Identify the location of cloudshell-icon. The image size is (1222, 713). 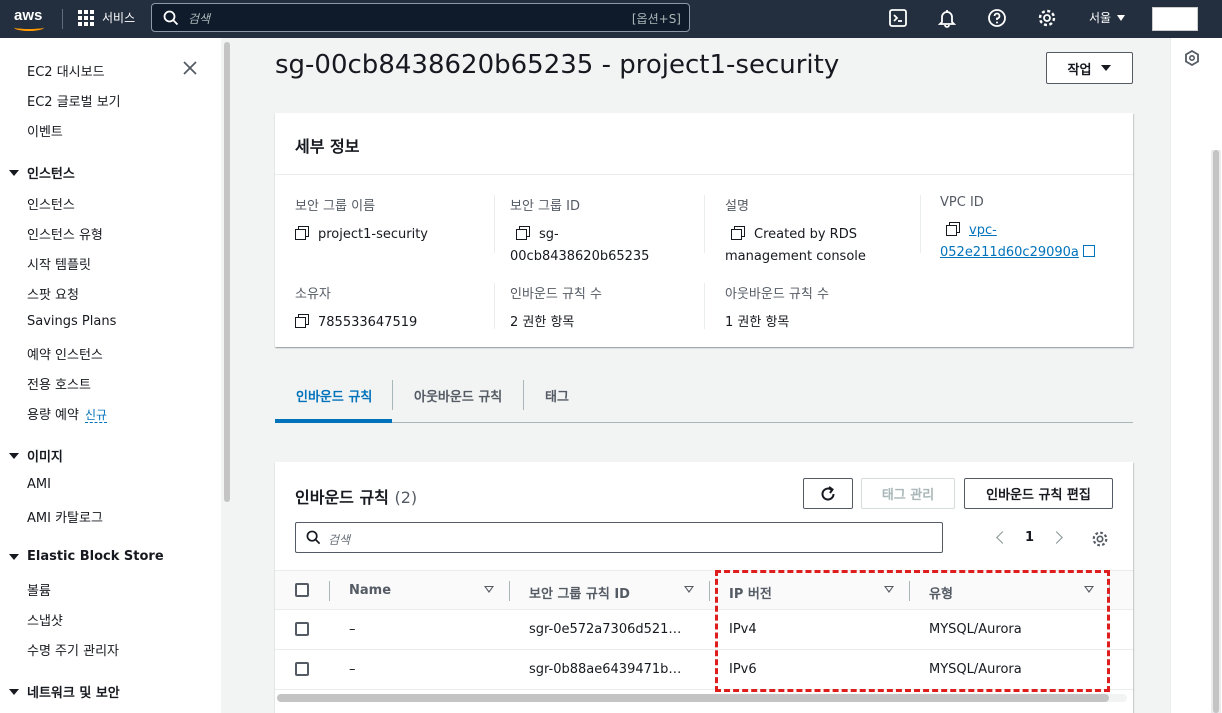
(898, 18).